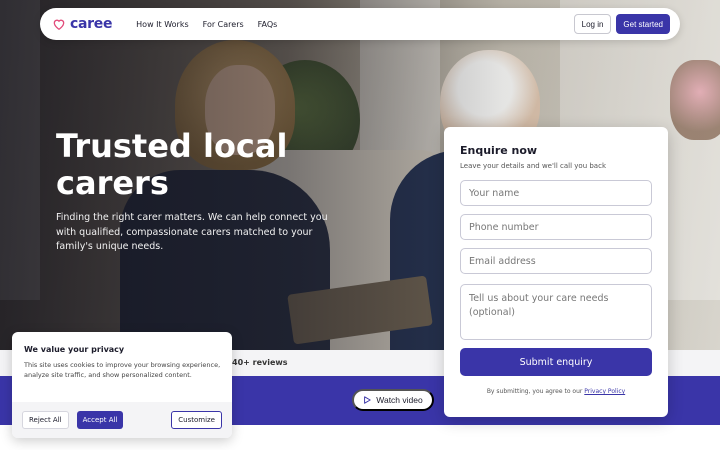 The height and width of the screenshot is (450, 720). I want to click on care-needs-textarea, so click(556, 312).